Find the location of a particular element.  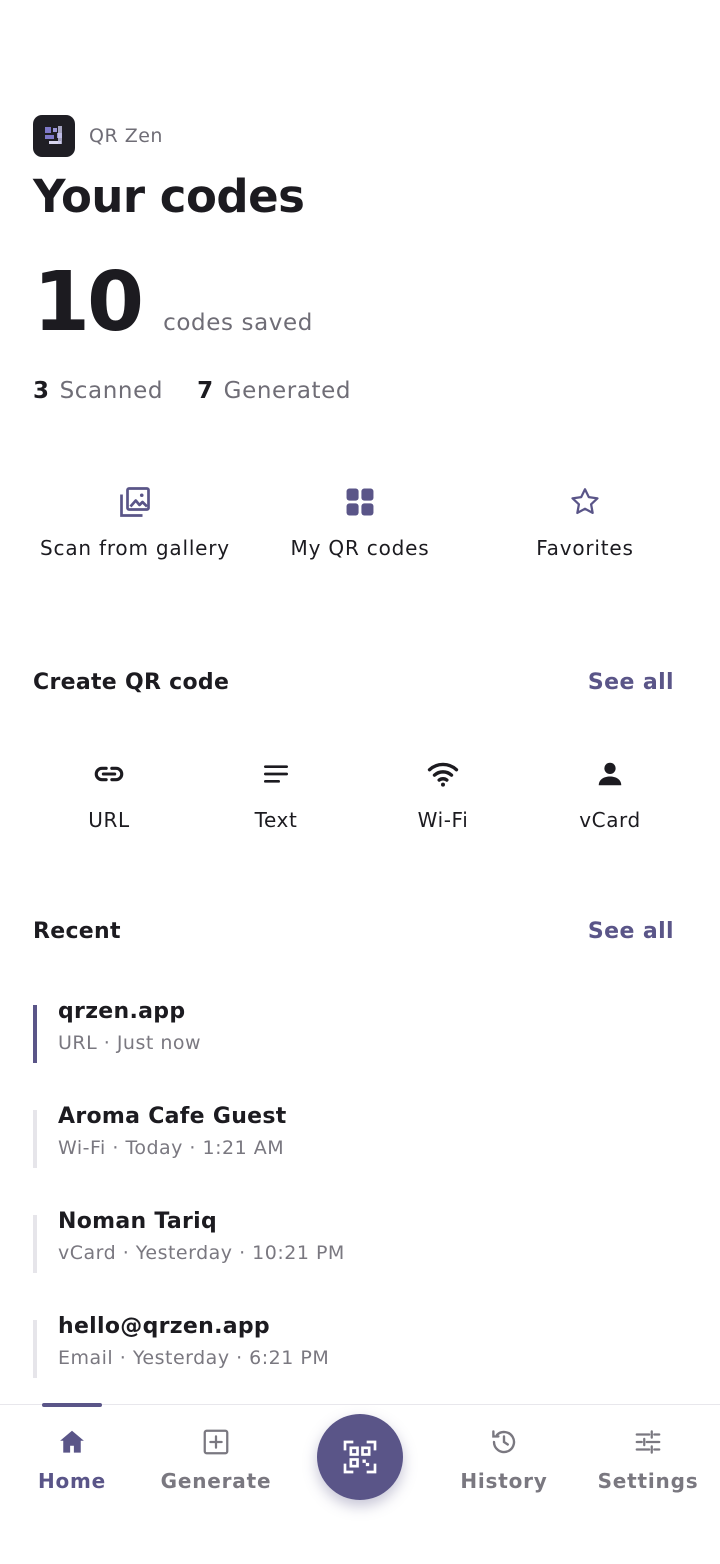

create-wifi-label: Wi-Fi is located at coordinates (443, 820).